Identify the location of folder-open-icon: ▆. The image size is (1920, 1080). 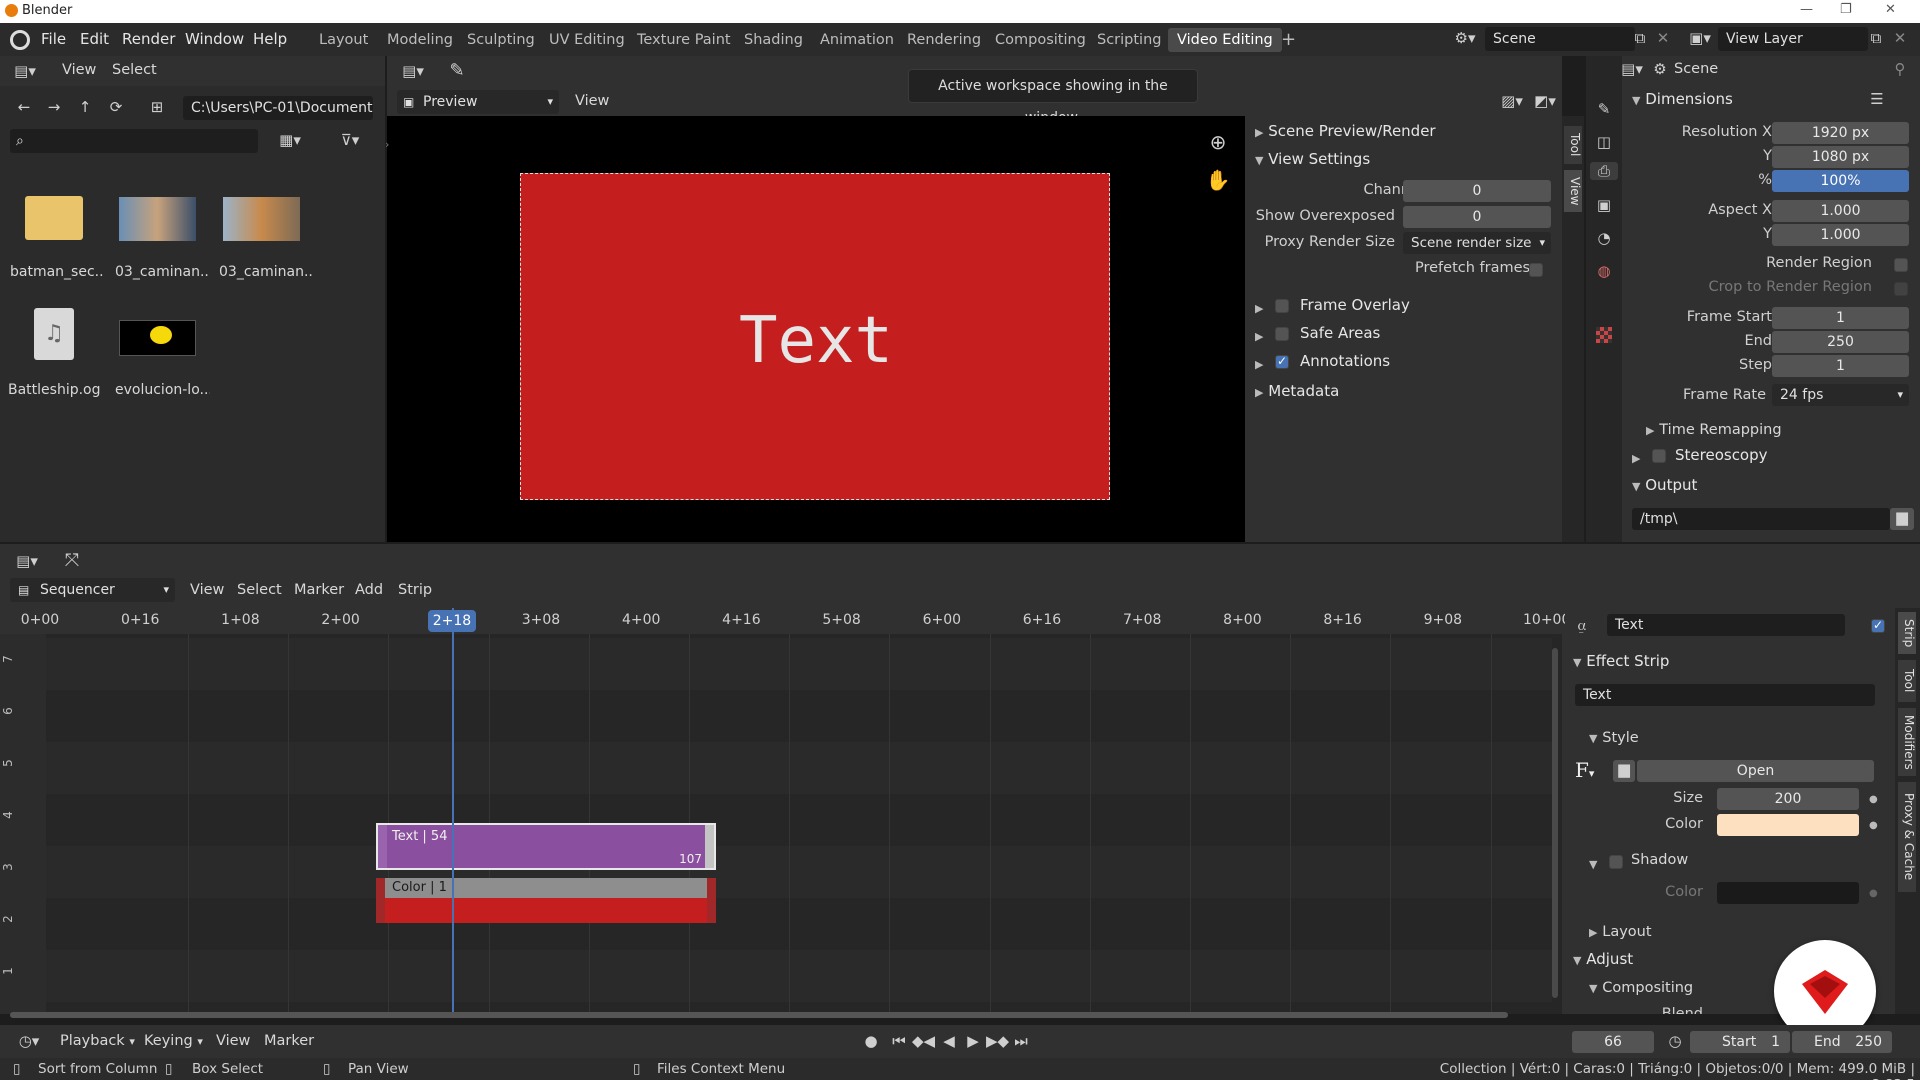
(1624, 771).